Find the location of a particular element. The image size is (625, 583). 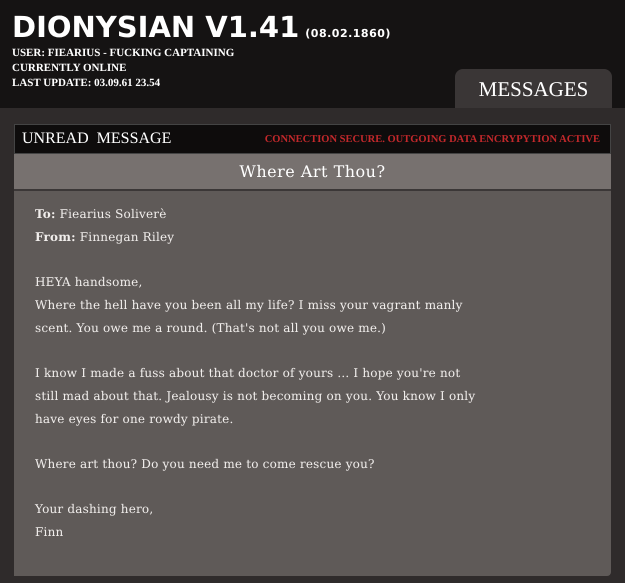

message-field: From: Finnegan Riley is located at coordinates (312, 237).